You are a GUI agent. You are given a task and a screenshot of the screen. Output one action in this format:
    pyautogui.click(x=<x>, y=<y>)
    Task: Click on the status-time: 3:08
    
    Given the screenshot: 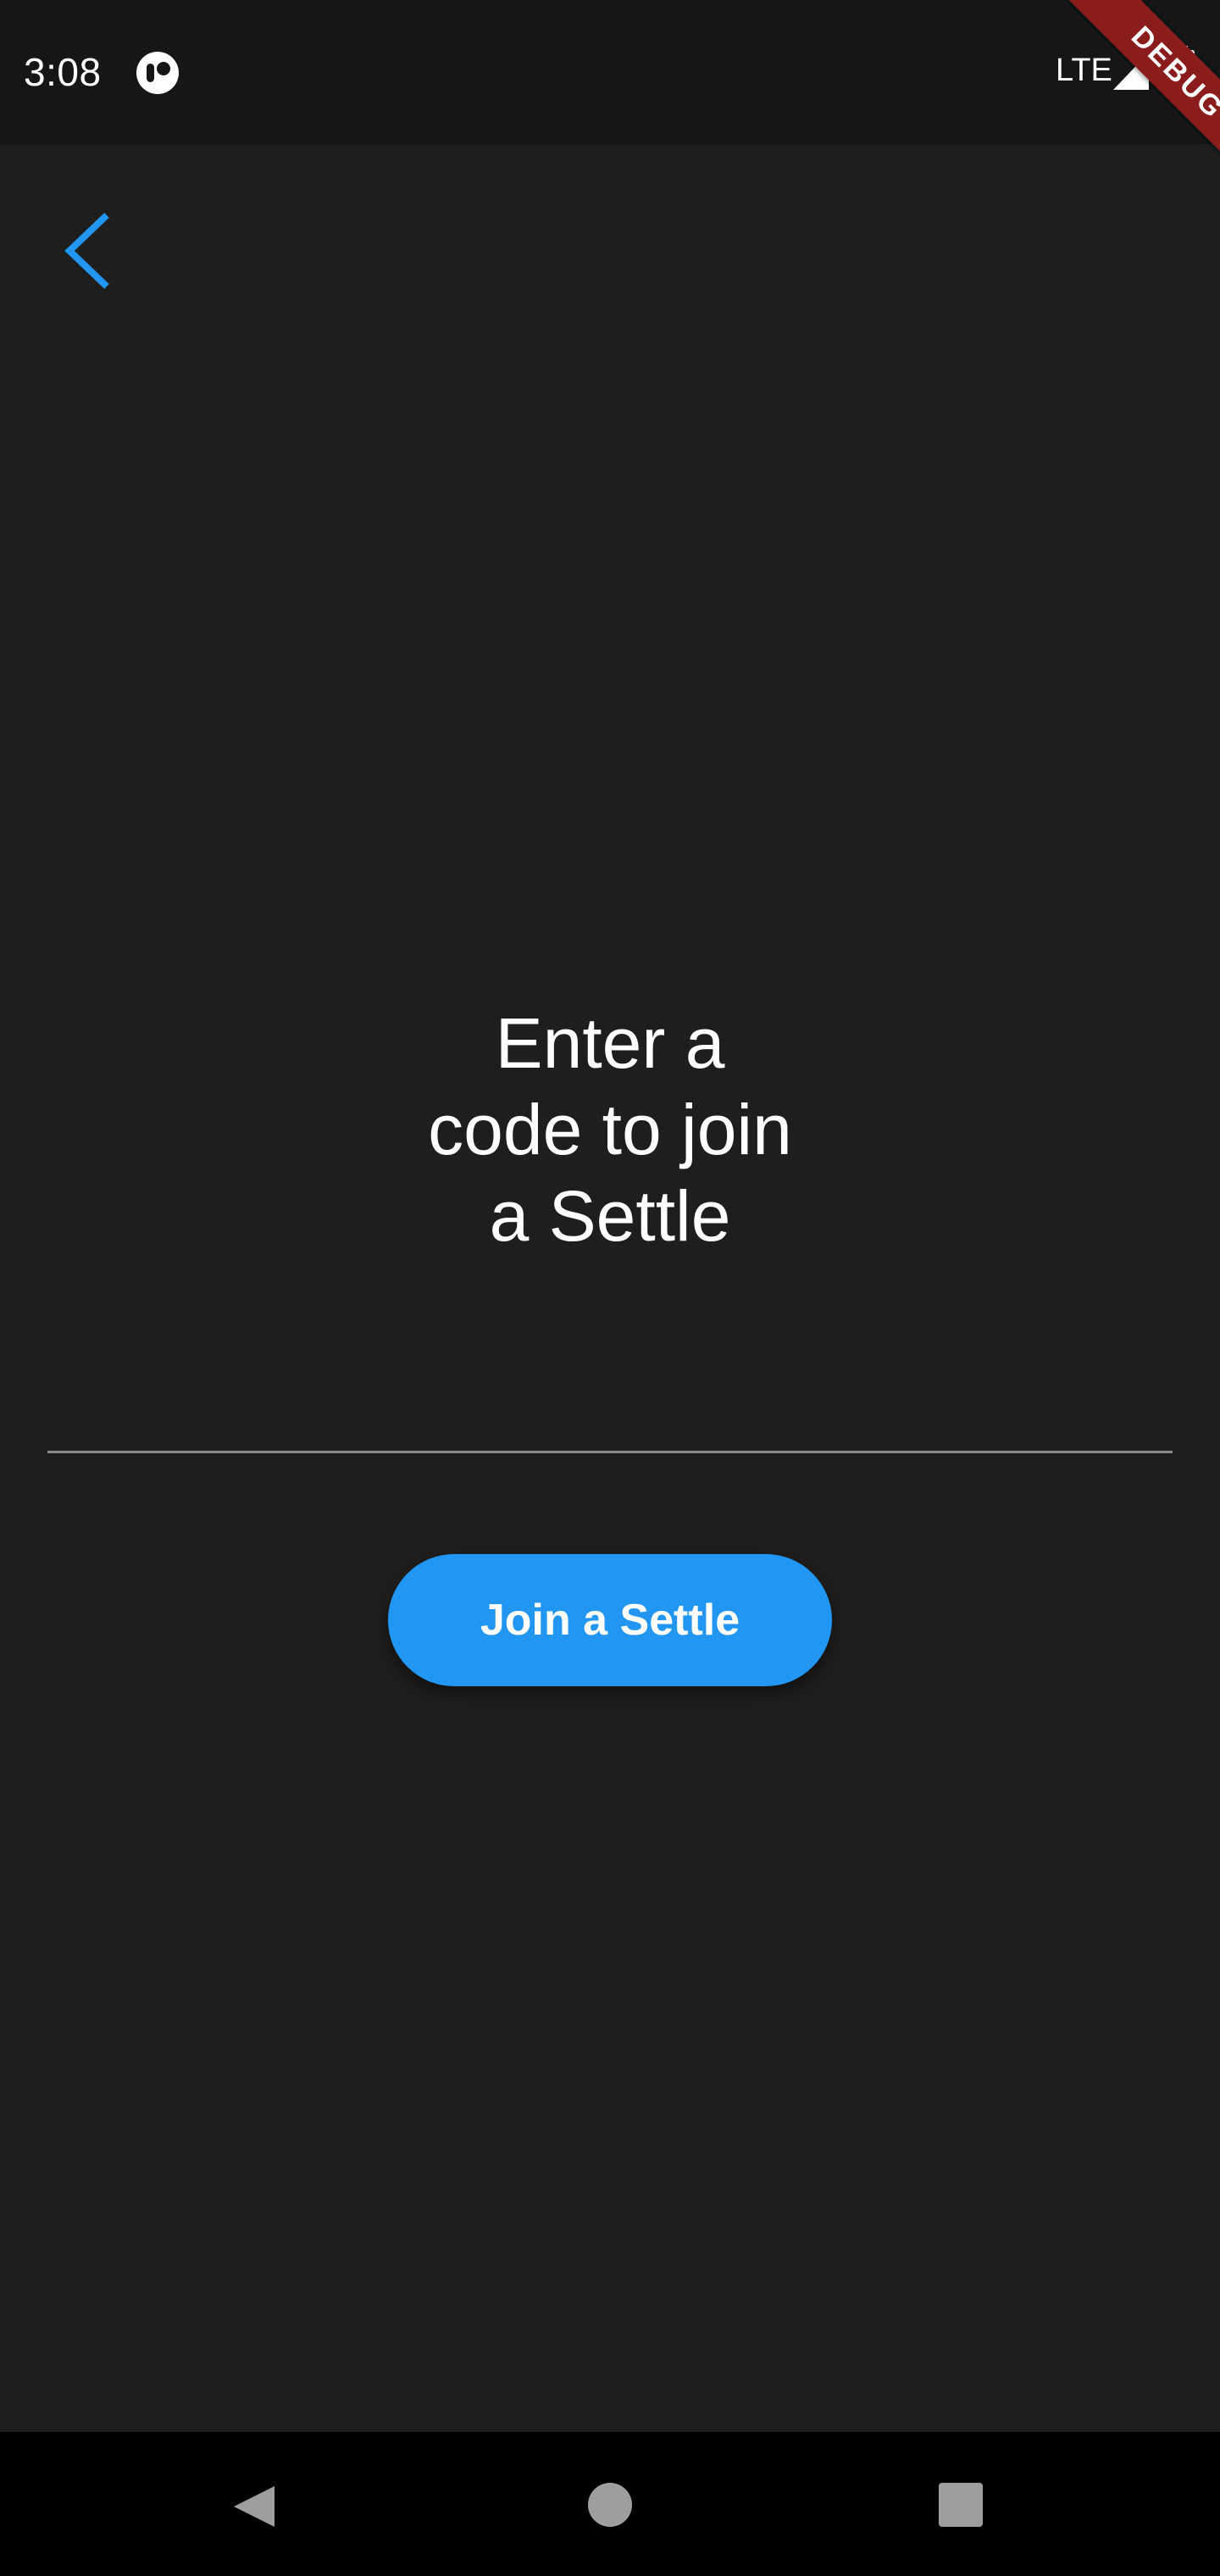 What is the action you would take?
    pyautogui.click(x=63, y=72)
    